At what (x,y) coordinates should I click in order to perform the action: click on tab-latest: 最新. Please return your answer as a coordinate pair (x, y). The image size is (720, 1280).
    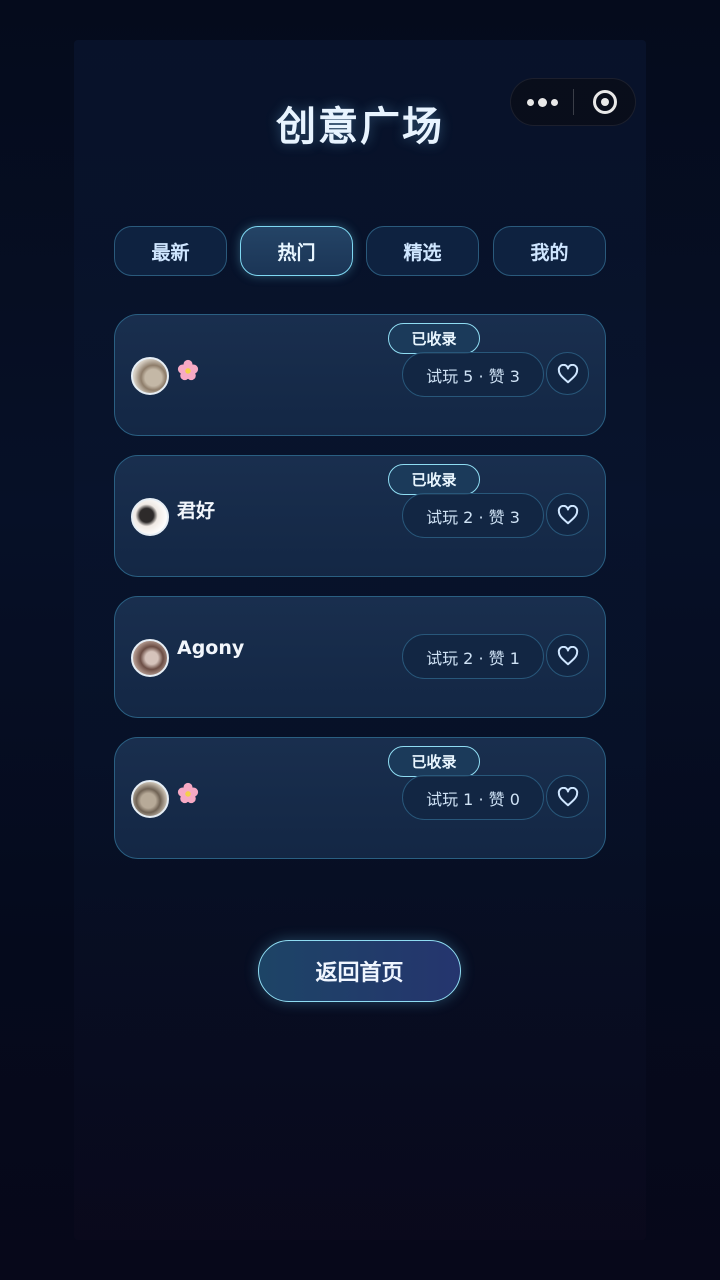
    Looking at the image, I should click on (170, 251).